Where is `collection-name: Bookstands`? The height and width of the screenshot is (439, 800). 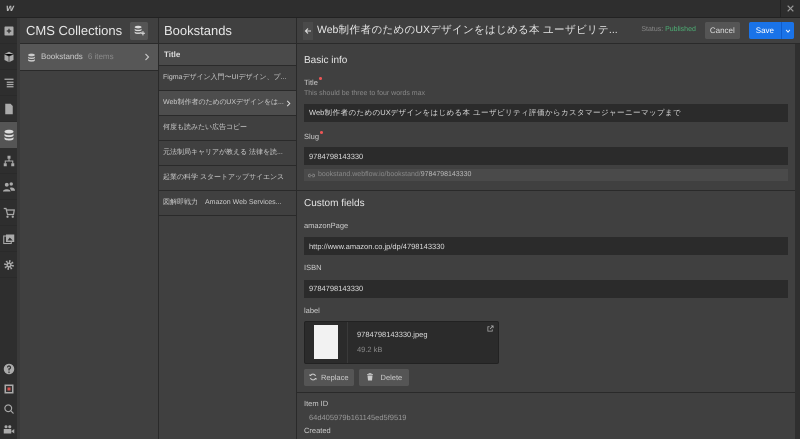
collection-name: Bookstands is located at coordinates (62, 57).